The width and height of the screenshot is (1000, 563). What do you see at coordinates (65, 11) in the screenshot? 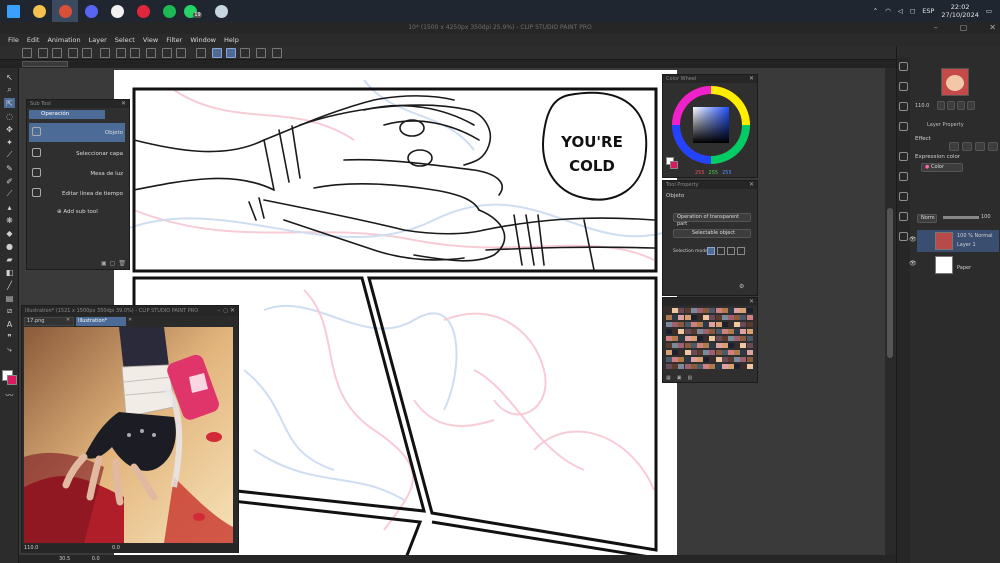
I see `clip-studio-taskbar-icon` at bounding box center [65, 11].